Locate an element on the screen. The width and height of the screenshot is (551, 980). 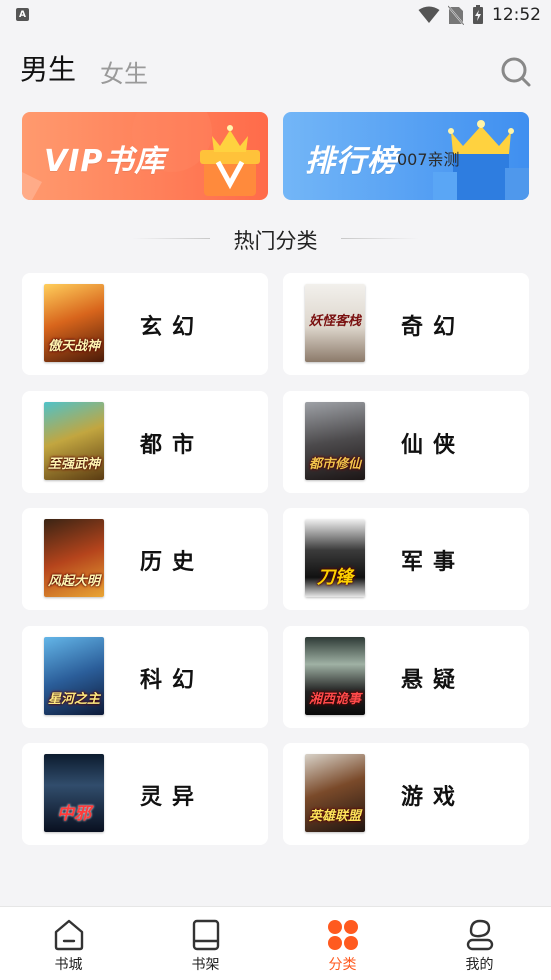
category-name: 灵异 is located at coordinates (172, 797).